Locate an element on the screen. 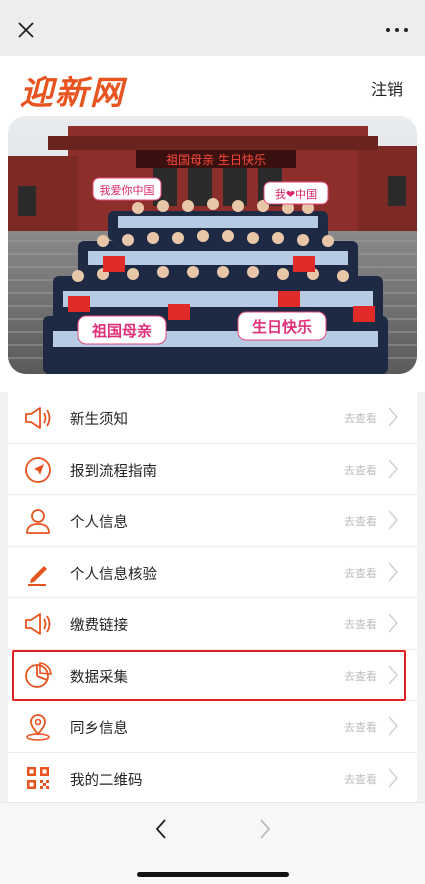 Image resolution: width=425 pixels, height=884 pixels. menu-item-payment-link: 缴费链接 去查看 is located at coordinates (212, 624).